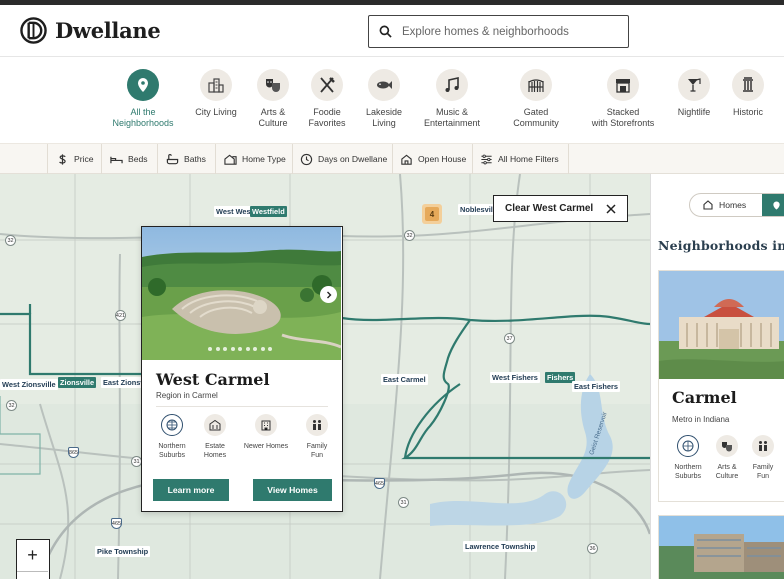 This screenshot has height=579, width=784. I want to click on fork-knife-icon, so click(327, 85).